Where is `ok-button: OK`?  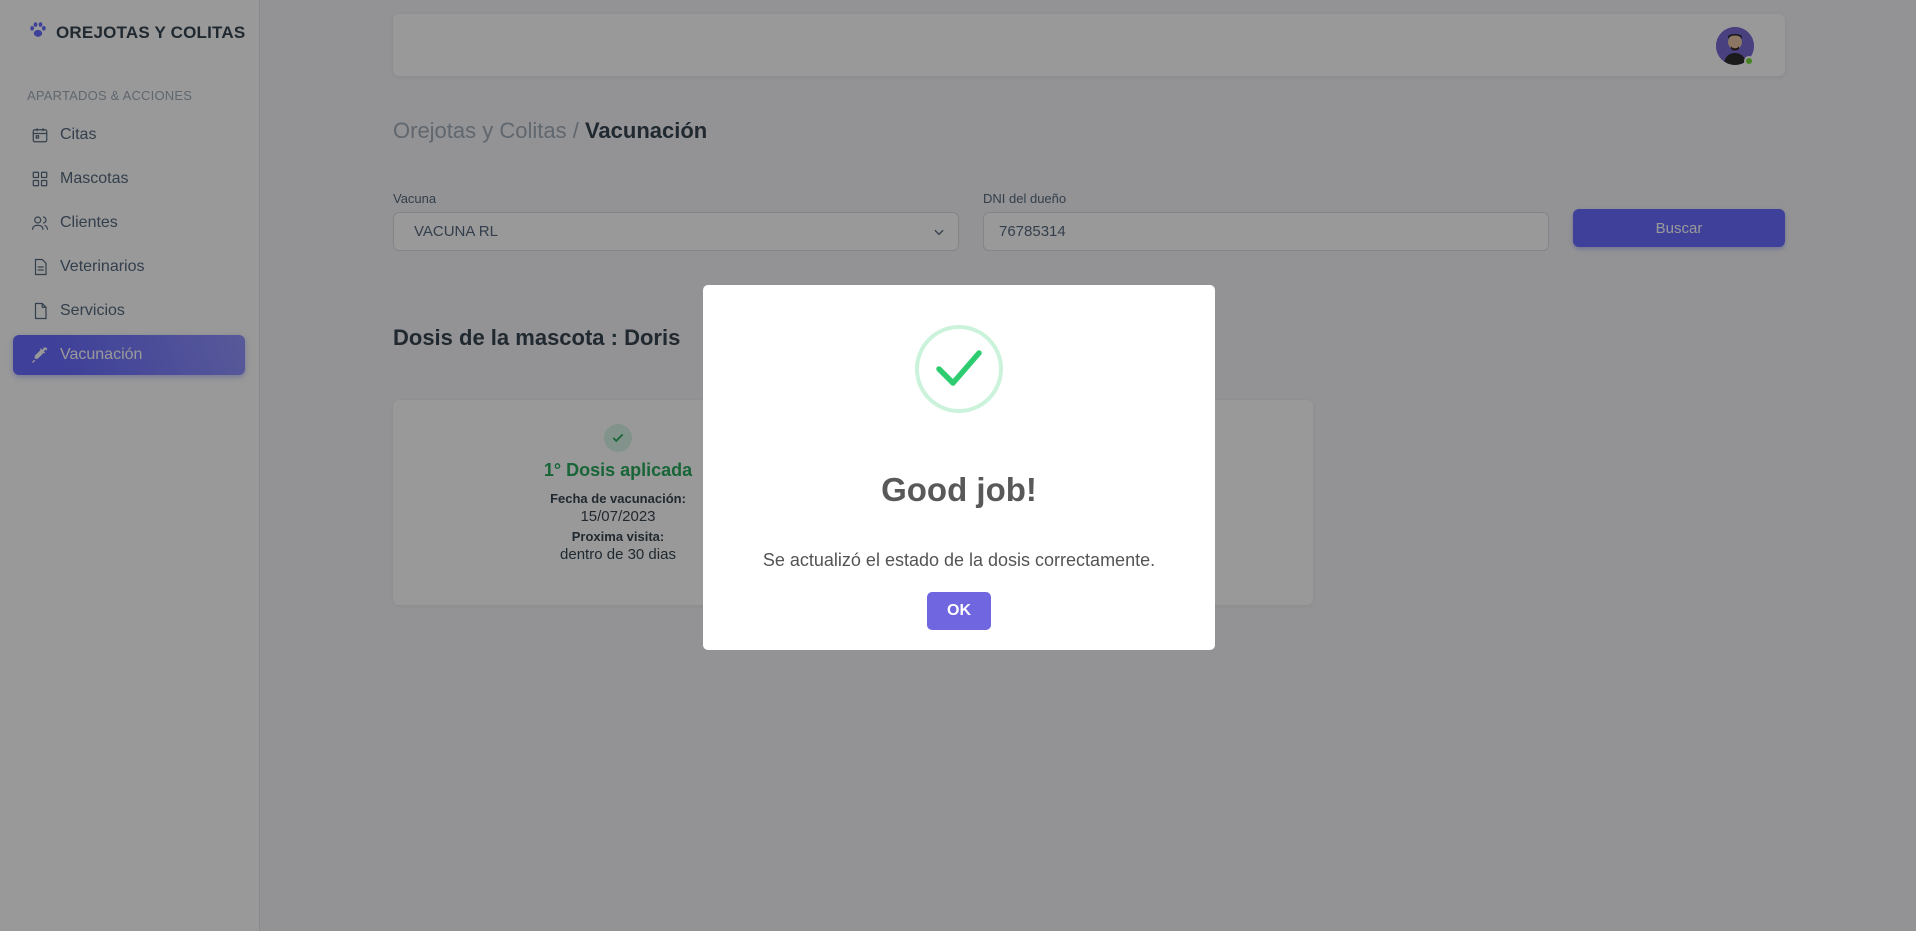
ok-button: OK is located at coordinates (959, 611).